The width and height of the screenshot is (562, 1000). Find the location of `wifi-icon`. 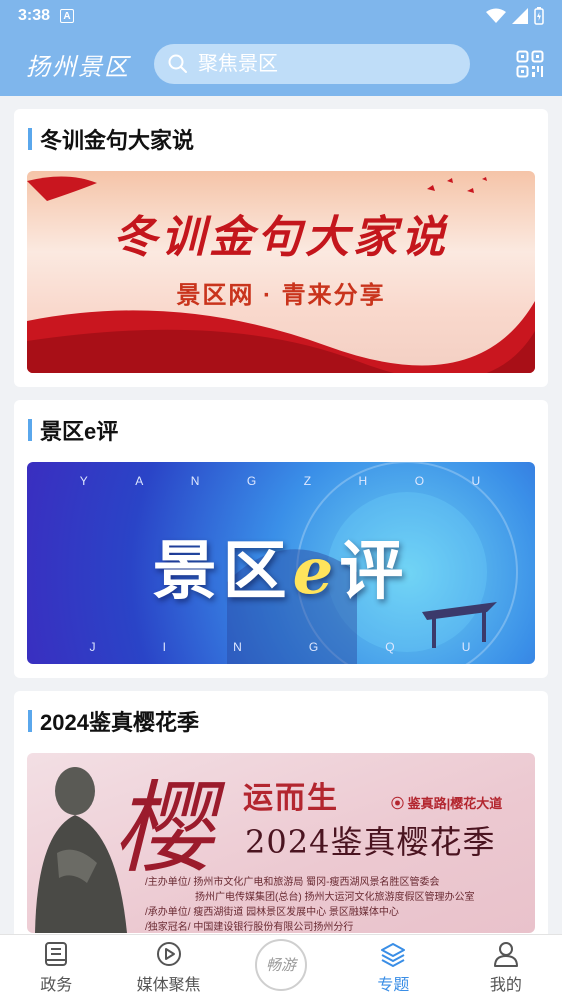

wifi-icon is located at coordinates (496, 15).